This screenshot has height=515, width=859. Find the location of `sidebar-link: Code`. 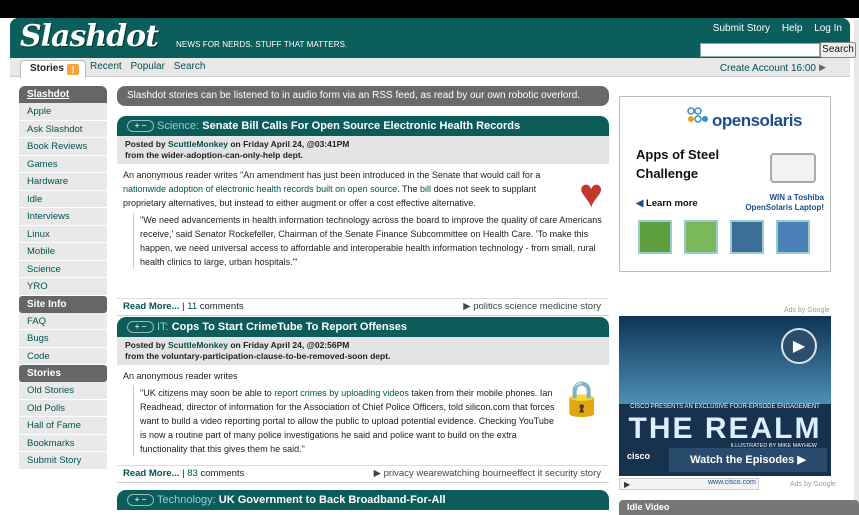

sidebar-link: Code is located at coordinates (38, 356).